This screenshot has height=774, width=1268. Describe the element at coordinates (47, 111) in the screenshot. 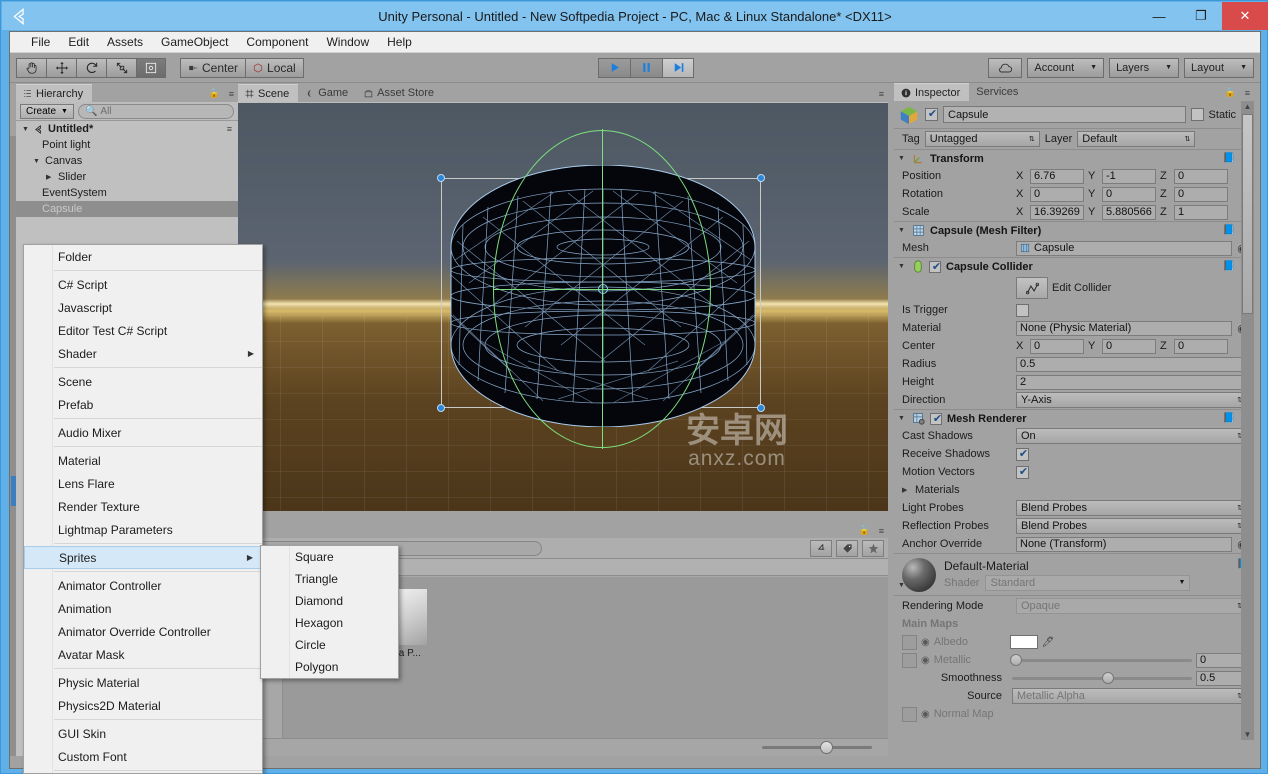

I see `create-button: Create ▼` at that location.